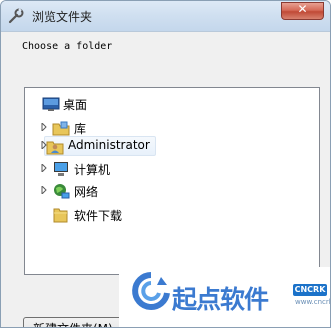 The image size is (331, 328). What do you see at coordinates (86, 192) in the screenshot?
I see `tree-item-label: 网络` at bounding box center [86, 192].